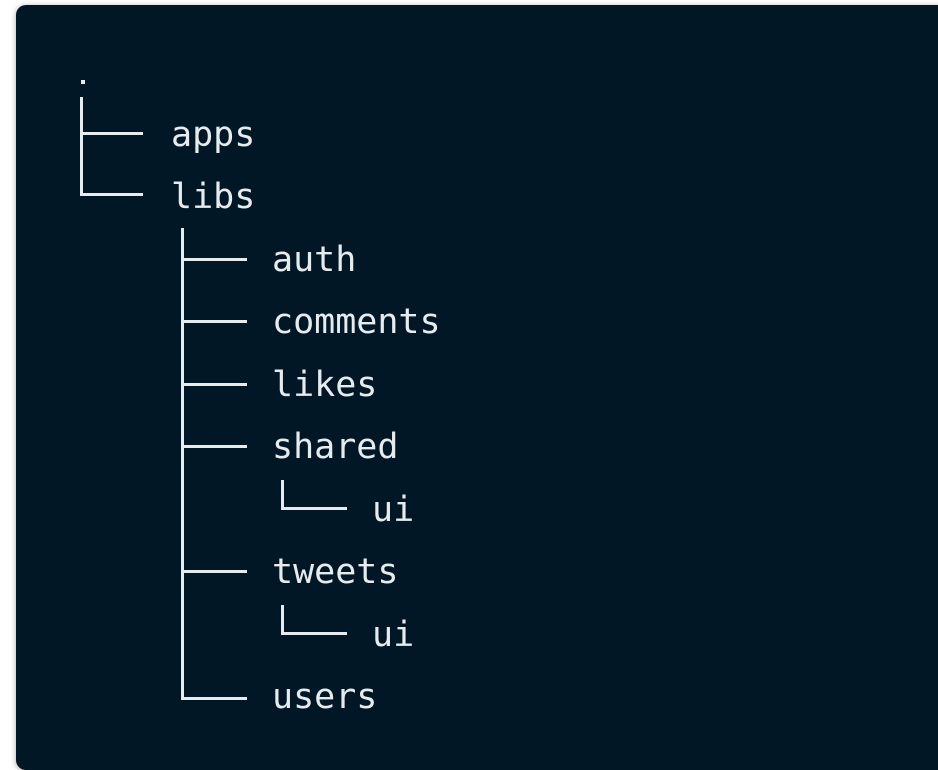 The width and height of the screenshot is (938, 770). I want to click on tree-connector-users, so click(214, 698).